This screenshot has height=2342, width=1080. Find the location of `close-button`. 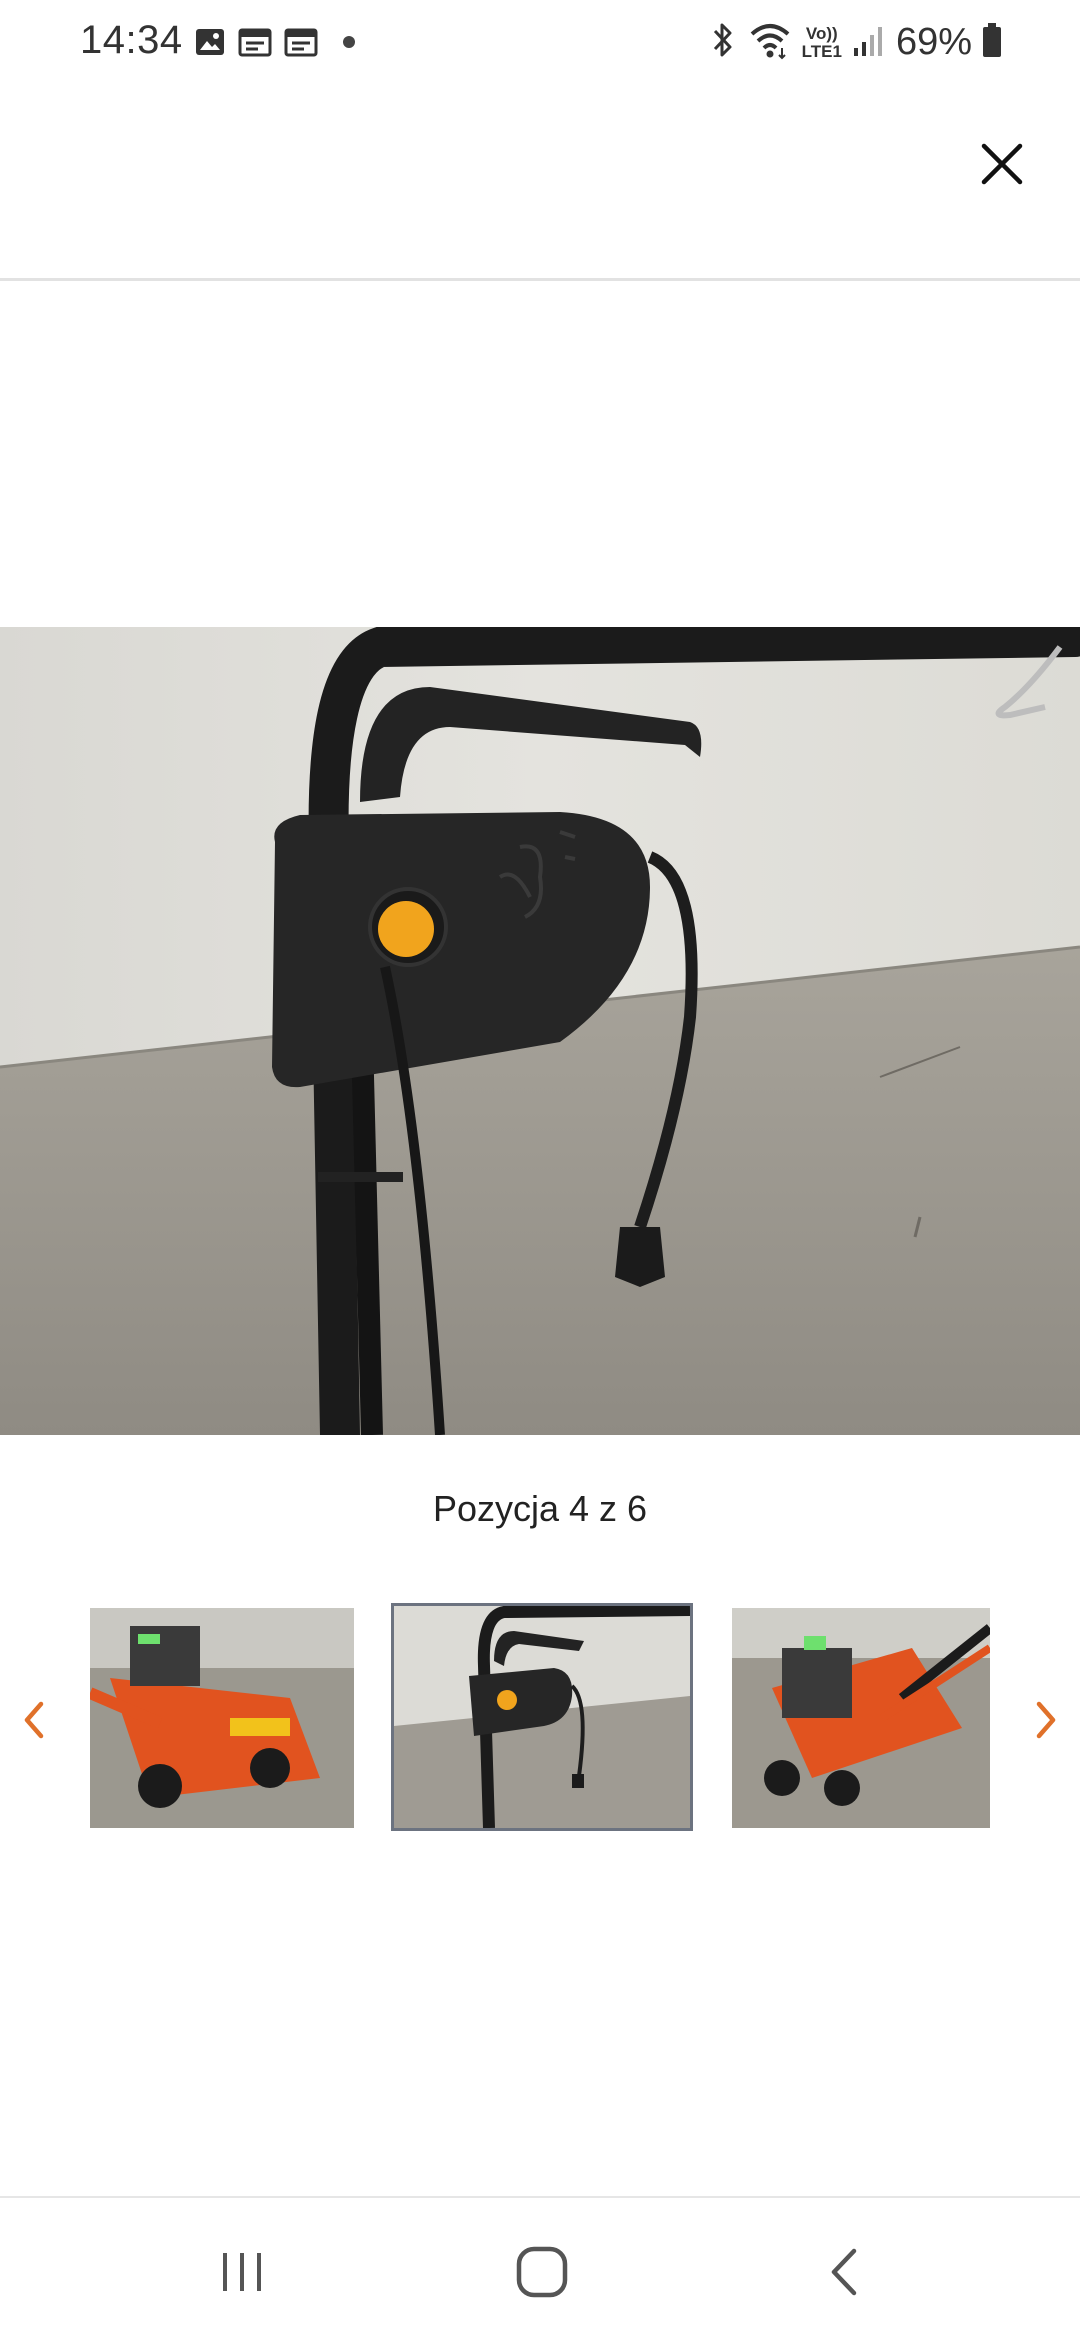

close-button is located at coordinates (1002, 164).